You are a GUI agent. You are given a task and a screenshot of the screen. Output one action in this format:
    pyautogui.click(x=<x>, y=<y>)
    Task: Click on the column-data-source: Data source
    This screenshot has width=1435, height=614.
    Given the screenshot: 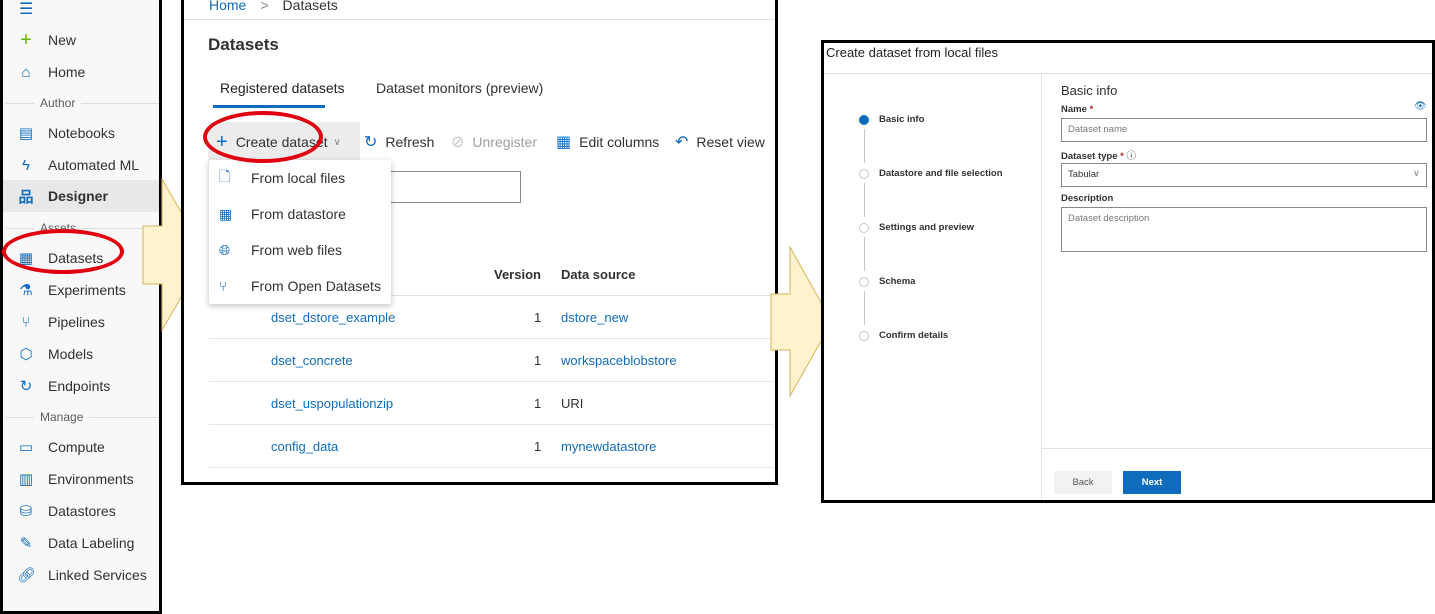 What is the action you would take?
    pyautogui.click(x=598, y=274)
    